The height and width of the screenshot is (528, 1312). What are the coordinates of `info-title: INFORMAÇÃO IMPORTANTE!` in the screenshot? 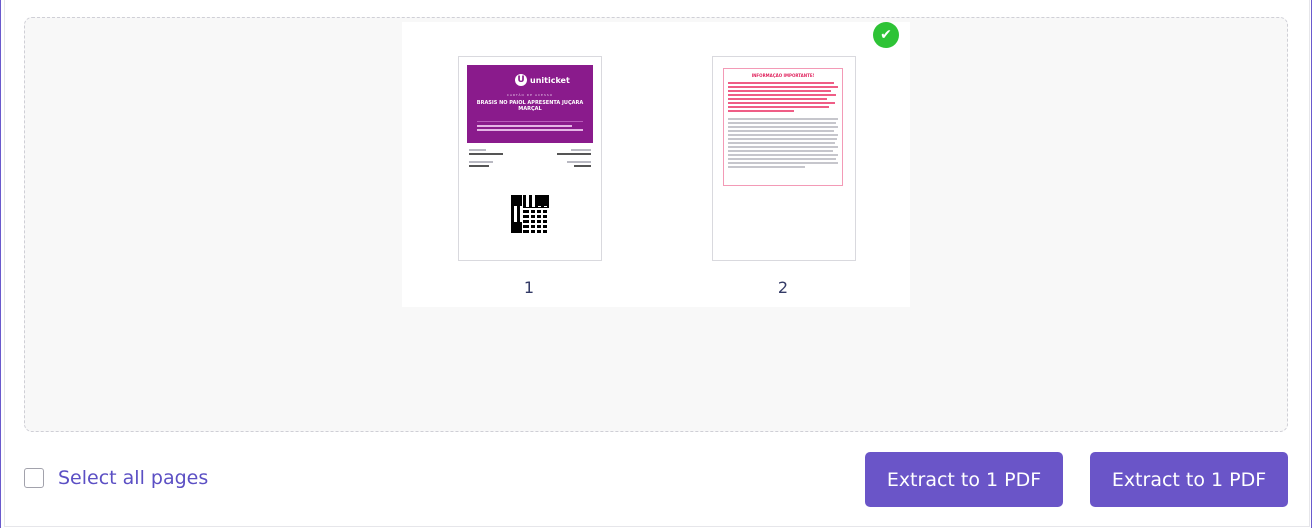 It's located at (783, 75).